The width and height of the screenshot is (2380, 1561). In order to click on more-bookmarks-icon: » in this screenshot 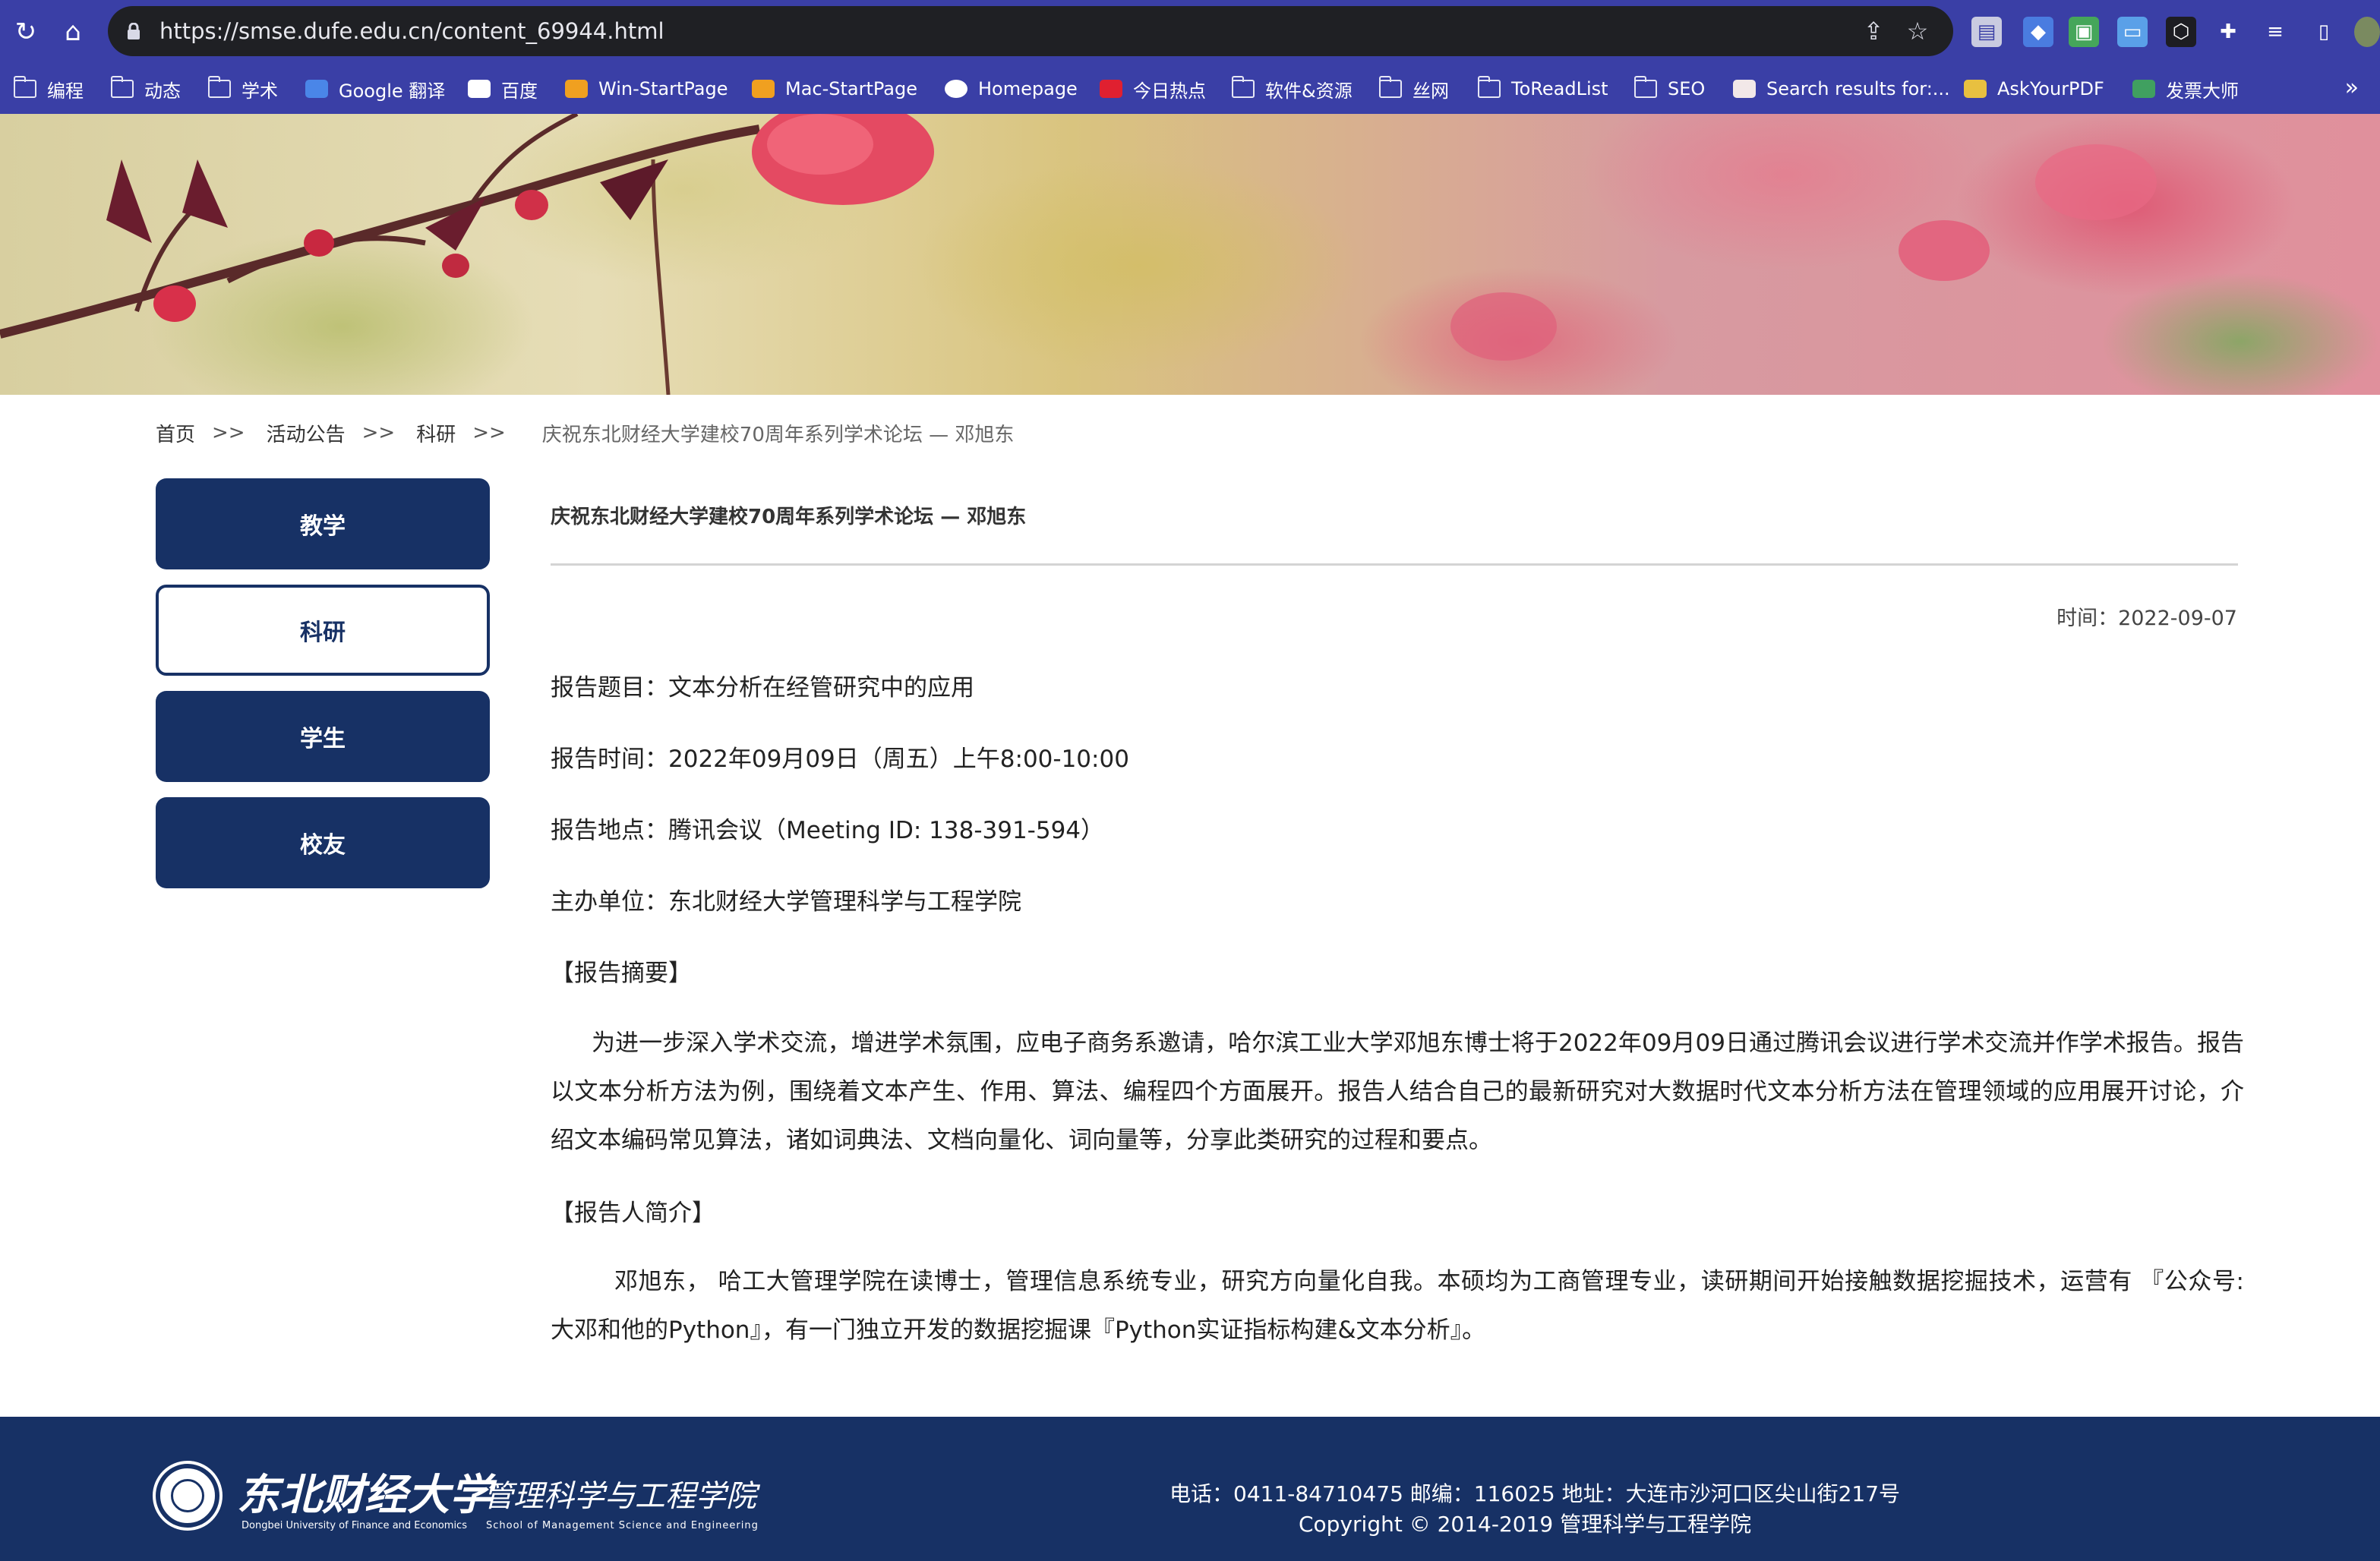, I will do `click(2352, 87)`.